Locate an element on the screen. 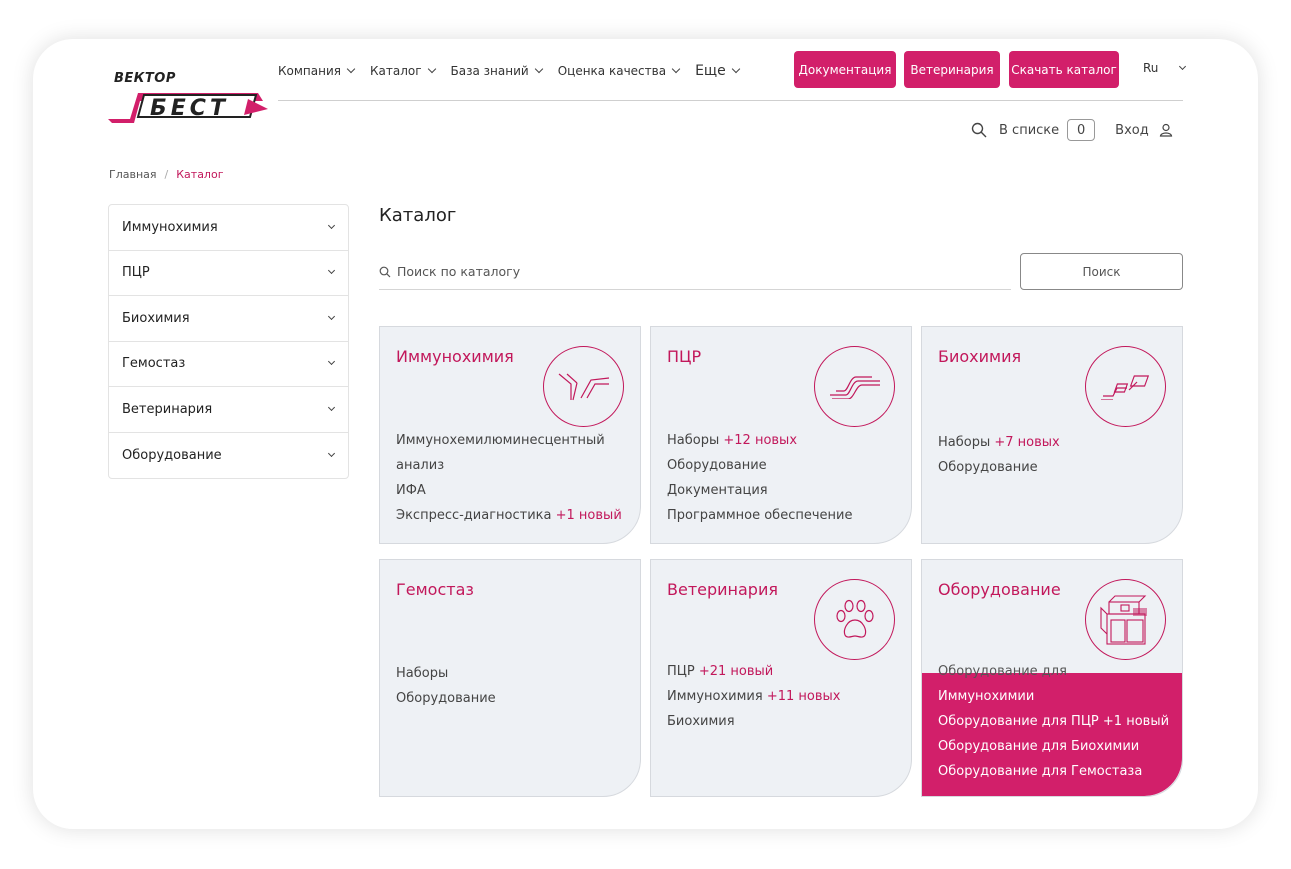 Image resolution: width=1291 pixels, height=869 pixels. logo: ВЕКТОР БЕСТ is located at coordinates (188, 98).